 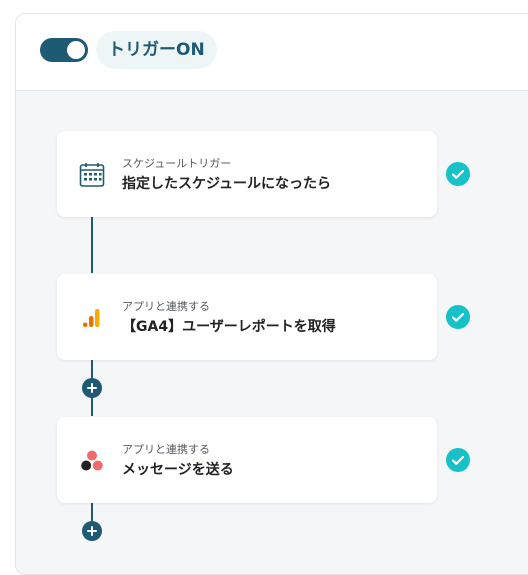 What do you see at coordinates (178, 470) in the screenshot?
I see `step-title: メッセージを送る` at bounding box center [178, 470].